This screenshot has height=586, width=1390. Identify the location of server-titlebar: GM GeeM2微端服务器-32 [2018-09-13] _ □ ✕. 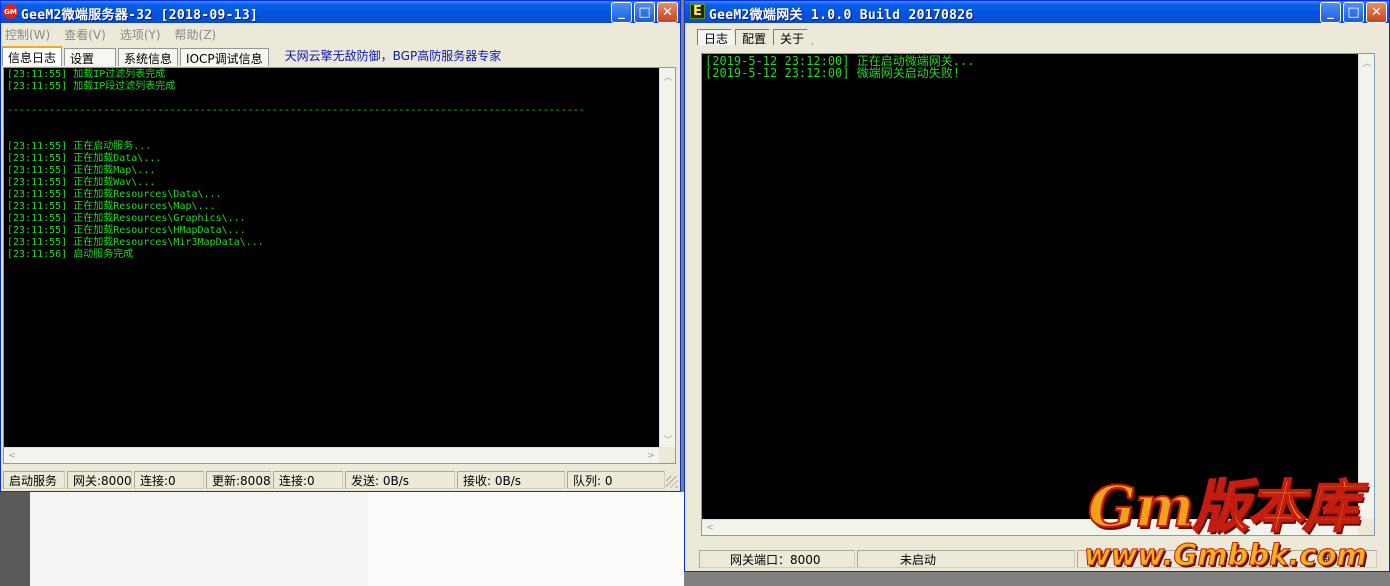
(340, 12).